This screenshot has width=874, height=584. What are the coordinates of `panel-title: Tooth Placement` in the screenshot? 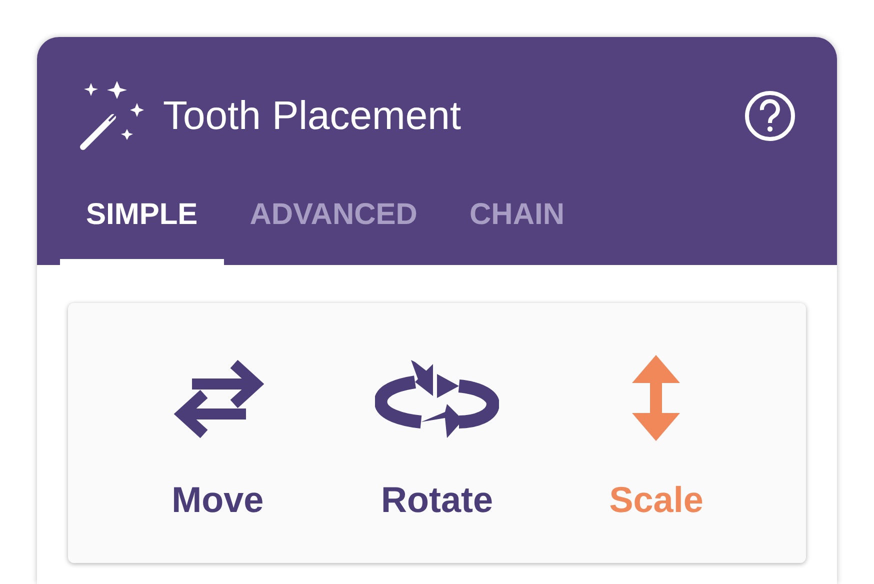 It's located at (312, 116).